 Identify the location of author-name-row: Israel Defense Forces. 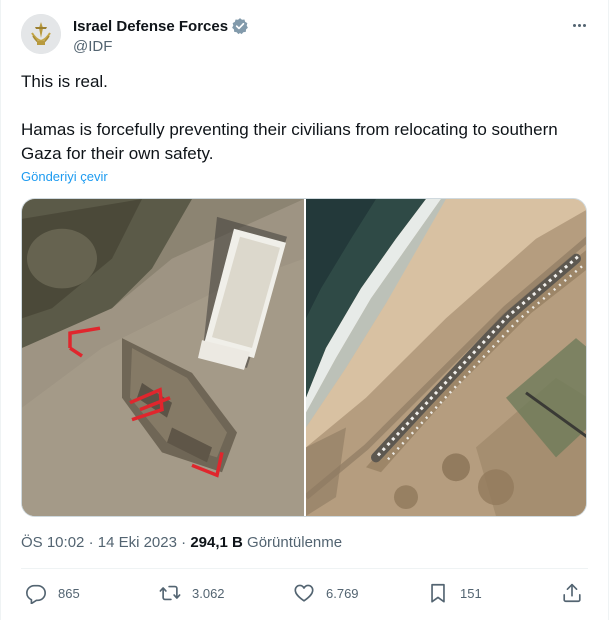
(161, 26).